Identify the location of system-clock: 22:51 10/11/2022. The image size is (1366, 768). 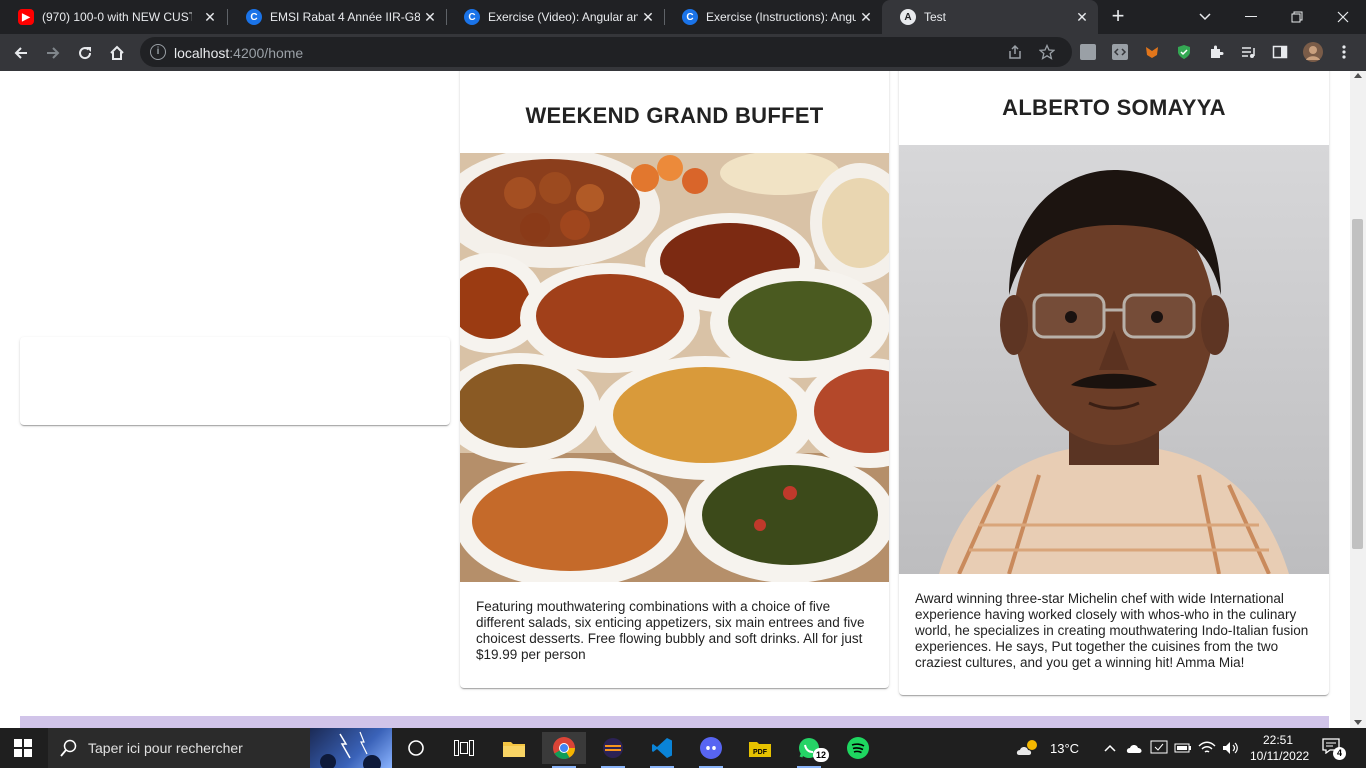
(1280, 748).